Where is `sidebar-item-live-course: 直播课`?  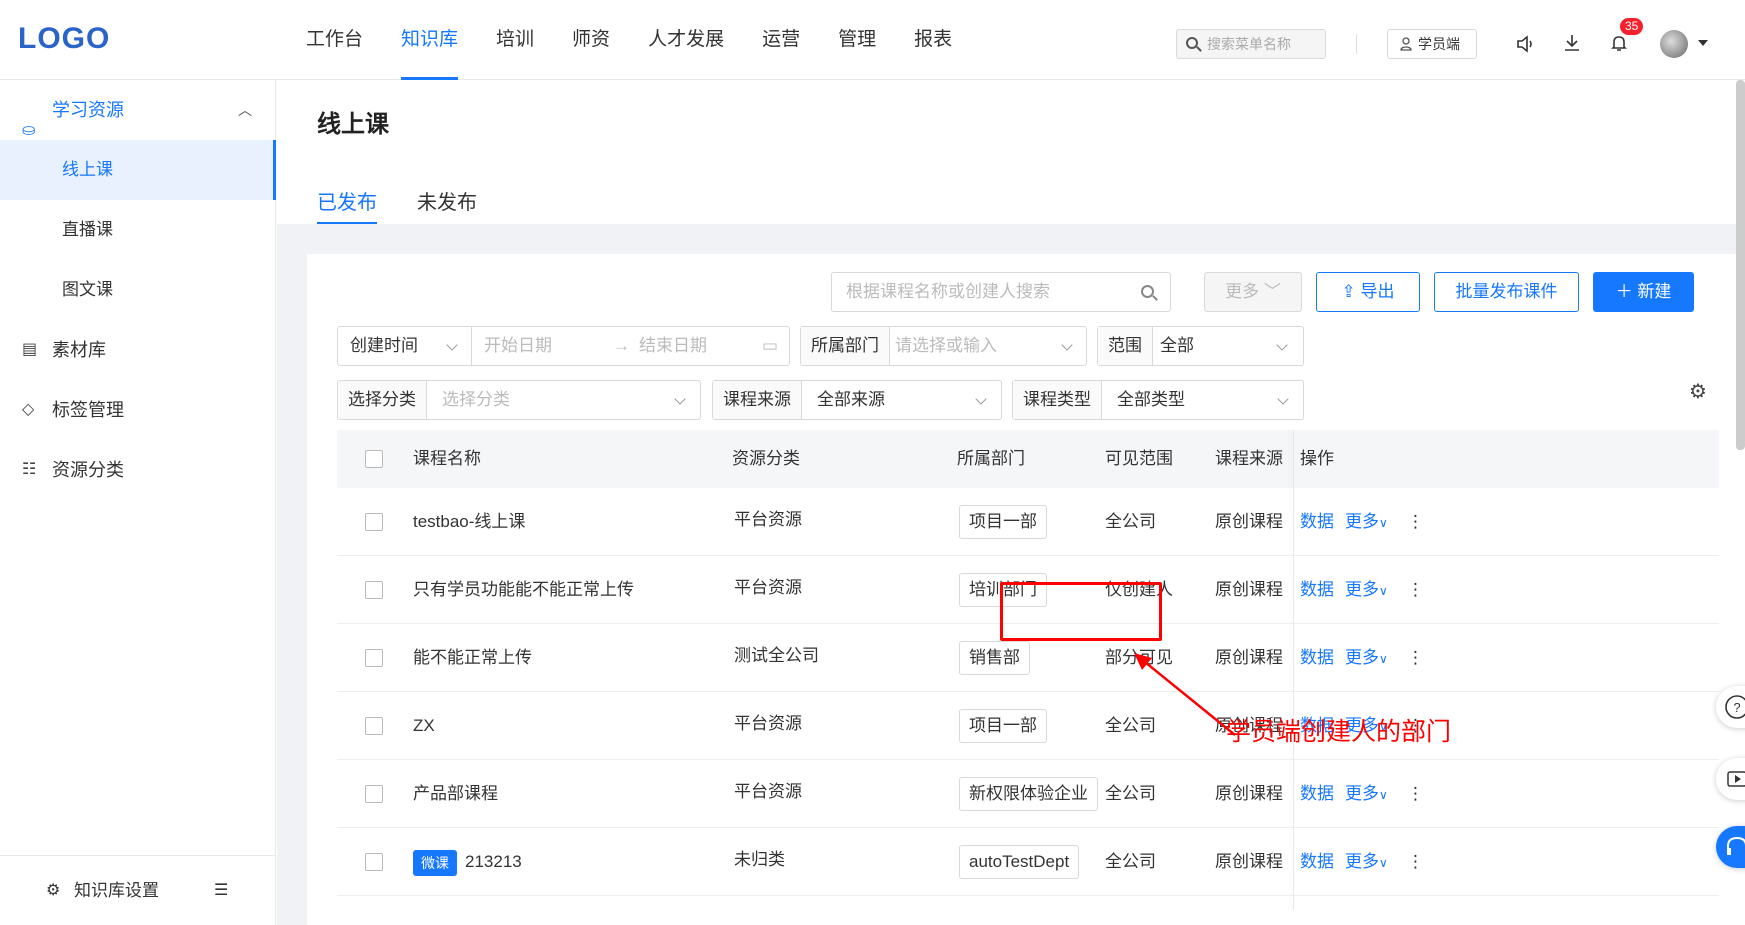 sidebar-item-live-course: 直播课 is located at coordinates (138, 230).